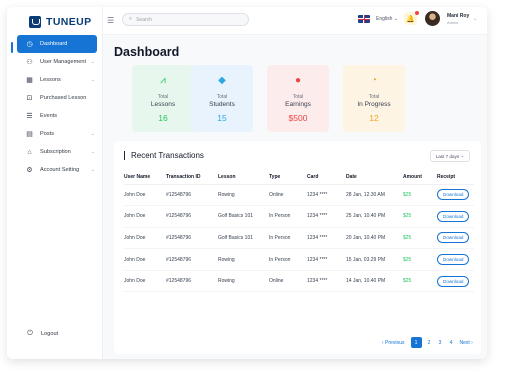 Image resolution: width=508 pixels, height=372 pixels. Describe the element at coordinates (60, 170) in the screenshot. I see `sidebar-item-label: Account Setting` at that location.